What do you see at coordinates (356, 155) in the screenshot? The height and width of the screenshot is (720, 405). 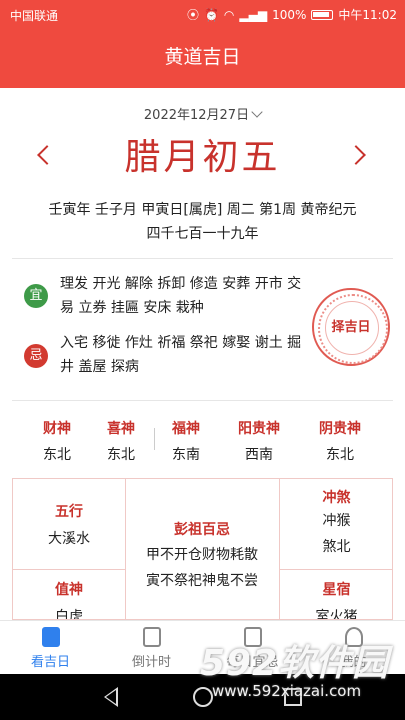 I see `chevron-right-icon` at bounding box center [356, 155].